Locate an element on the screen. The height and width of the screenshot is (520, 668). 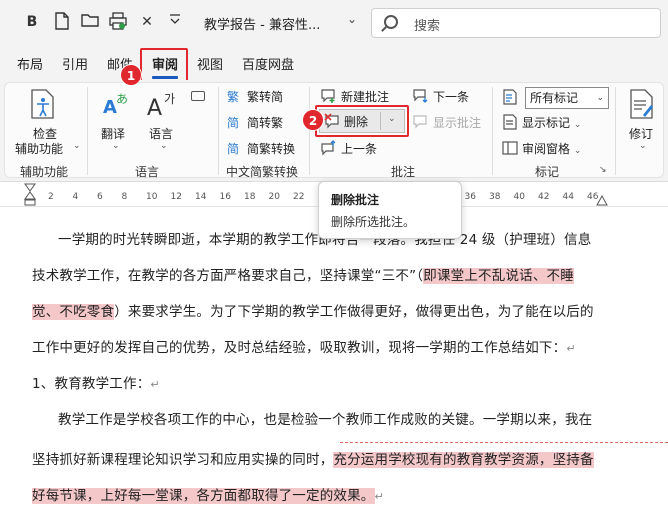
tab-view: 视图 is located at coordinates (210, 63).